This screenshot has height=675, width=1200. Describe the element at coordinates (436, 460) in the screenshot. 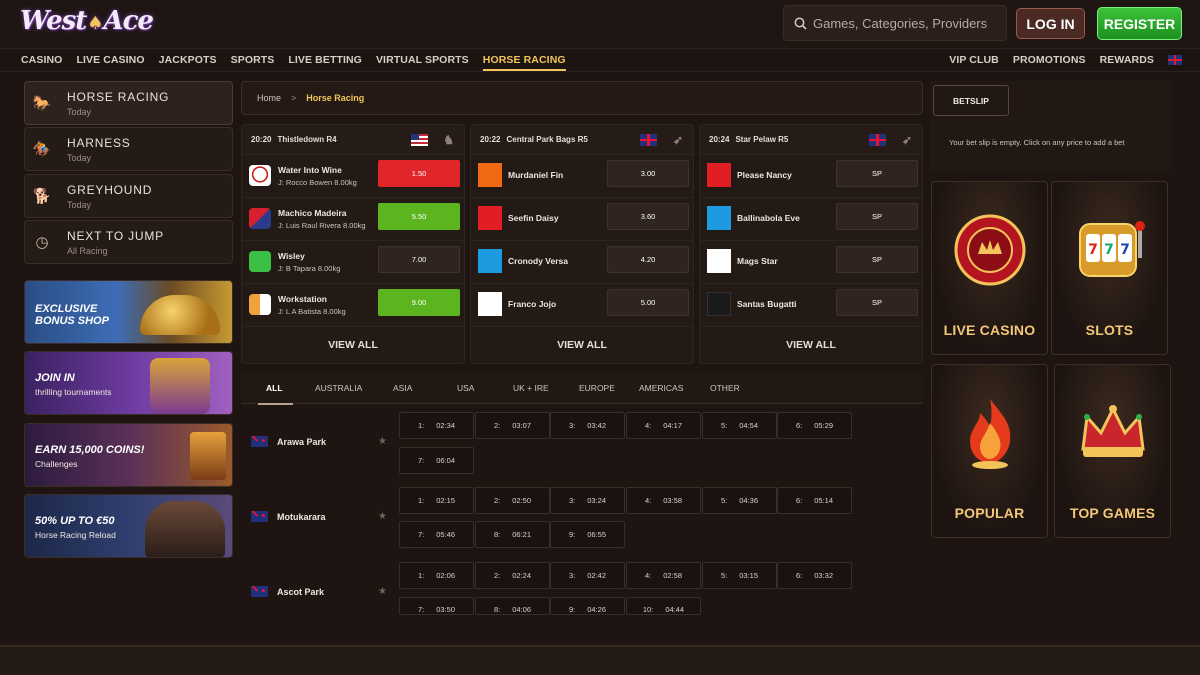

I see `race-time-button: 7: 06:04` at that location.